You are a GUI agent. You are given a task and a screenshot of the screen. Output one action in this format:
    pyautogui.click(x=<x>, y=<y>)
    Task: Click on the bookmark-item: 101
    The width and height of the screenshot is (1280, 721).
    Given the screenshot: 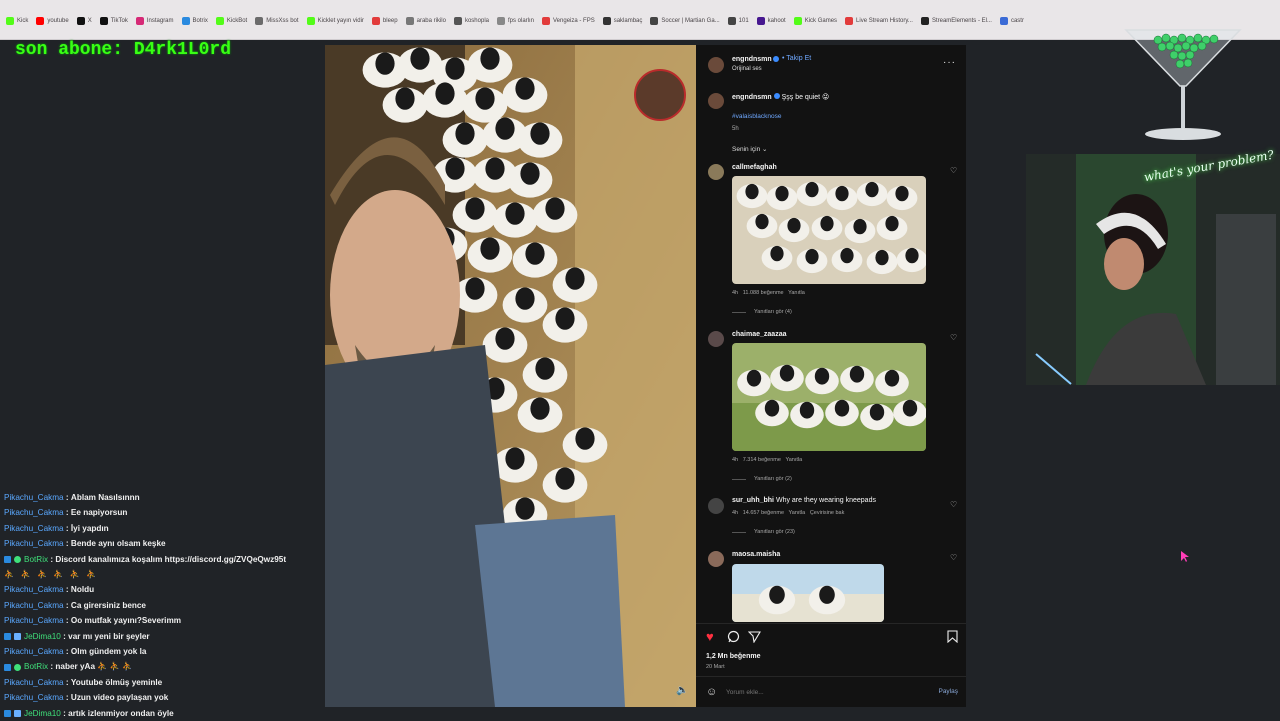 What is the action you would take?
    pyautogui.click(x=738, y=21)
    